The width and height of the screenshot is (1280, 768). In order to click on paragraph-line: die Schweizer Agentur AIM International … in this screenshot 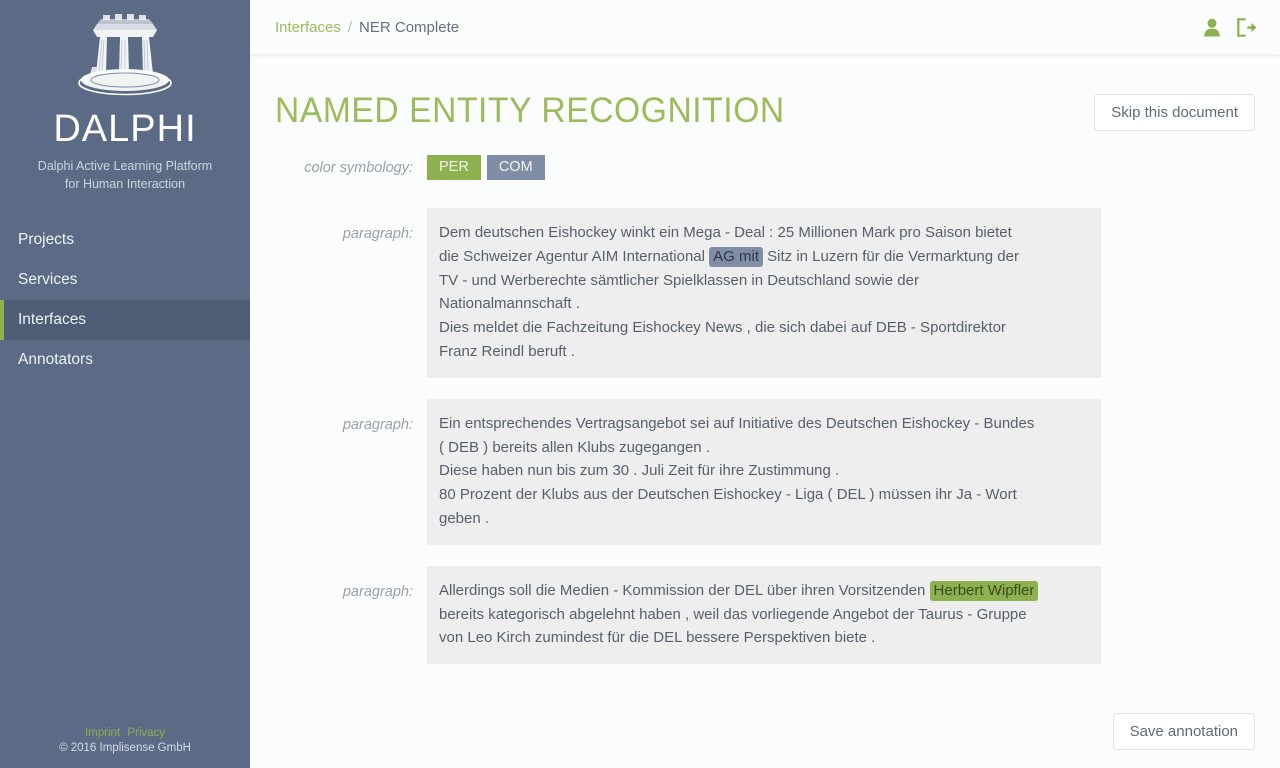, I will do `click(729, 256)`.